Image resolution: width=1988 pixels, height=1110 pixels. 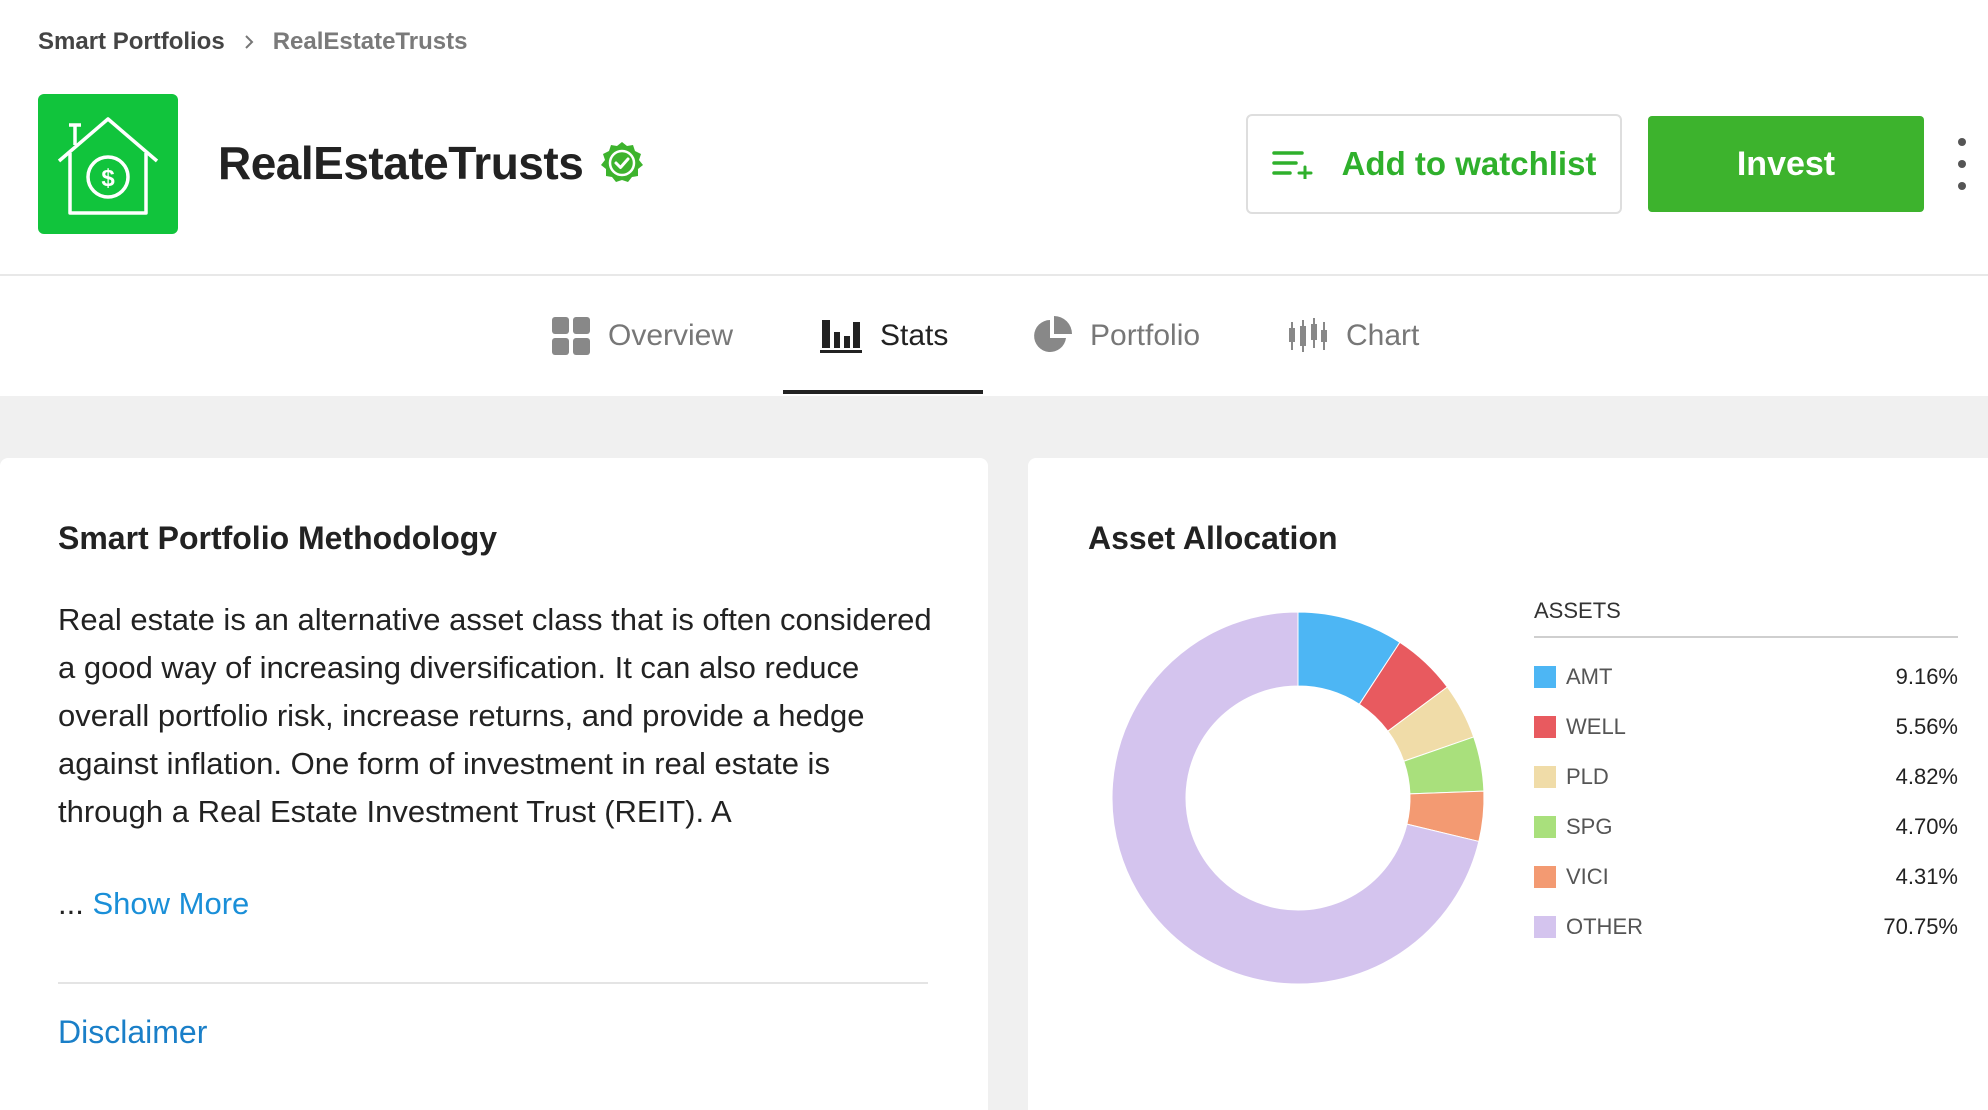 I want to click on breadcrumb: Smart Portfolios RealEstateTrusts, so click(x=252, y=42).